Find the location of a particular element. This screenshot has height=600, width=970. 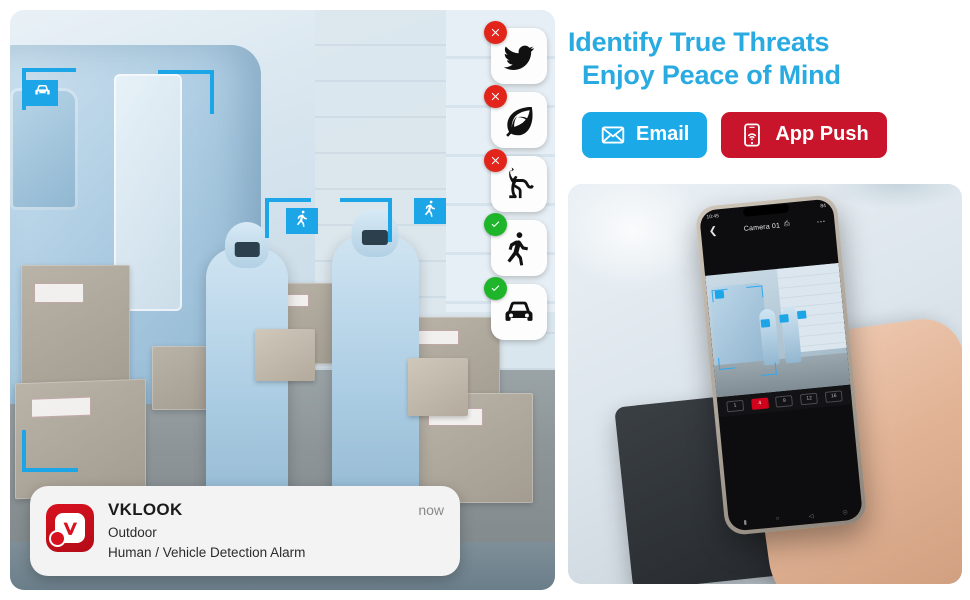

headline-line-1: Identify True Threats is located at coordinates (699, 42).